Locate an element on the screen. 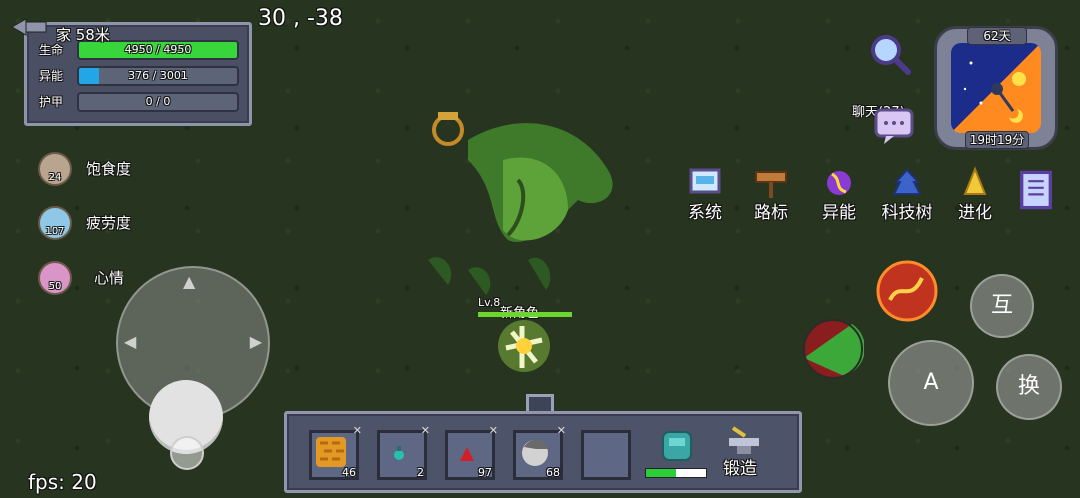 The height and width of the screenshot is (498, 1080). satiety-value: 24 is located at coordinates (55, 177).